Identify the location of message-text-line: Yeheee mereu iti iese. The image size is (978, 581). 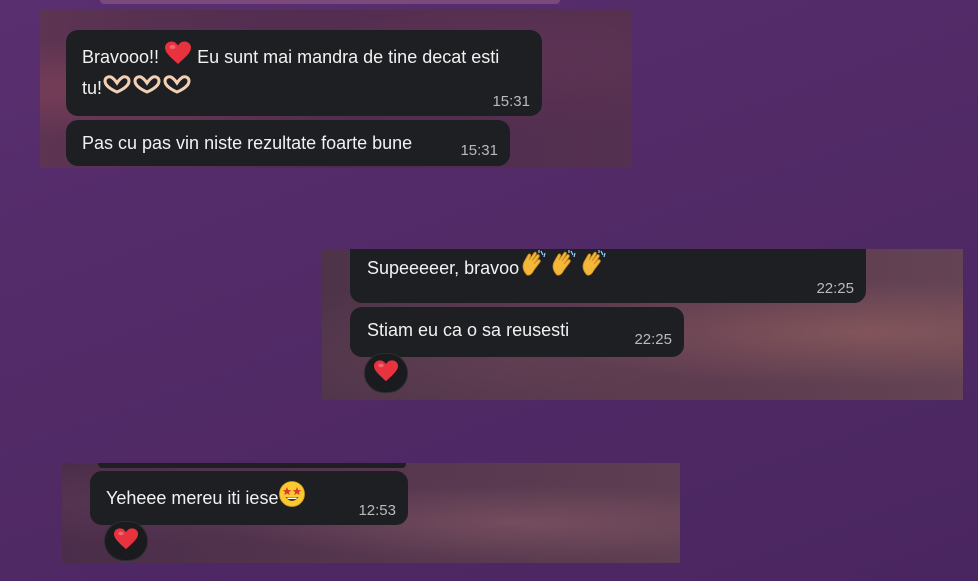
(206, 499).